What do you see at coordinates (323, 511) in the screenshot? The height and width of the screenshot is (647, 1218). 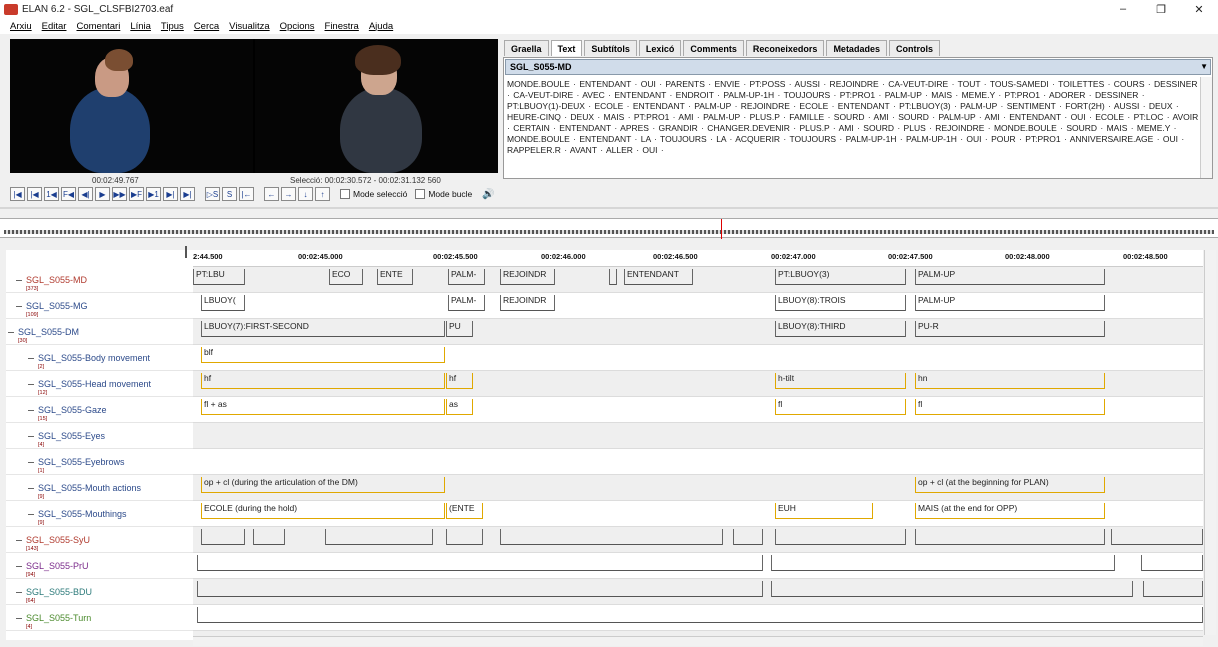 I see `annotation: ECOLE (during the hold)` at bounding box center [323, 511].